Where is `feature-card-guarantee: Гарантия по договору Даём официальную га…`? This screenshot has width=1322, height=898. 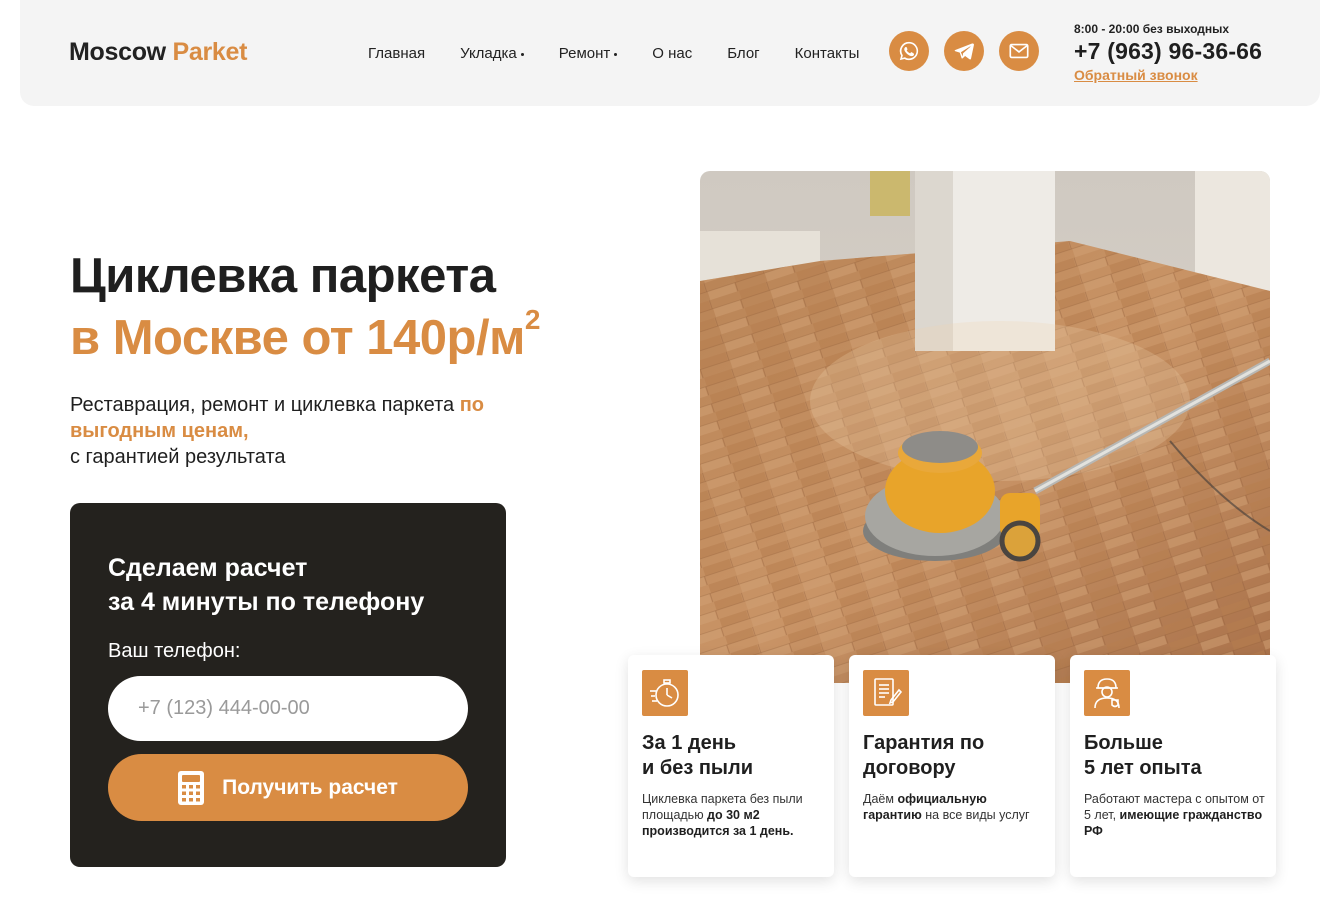
feature-card-guarantee: Гарантия по договору Даём официальную га… is located at coordinates (952, 766).